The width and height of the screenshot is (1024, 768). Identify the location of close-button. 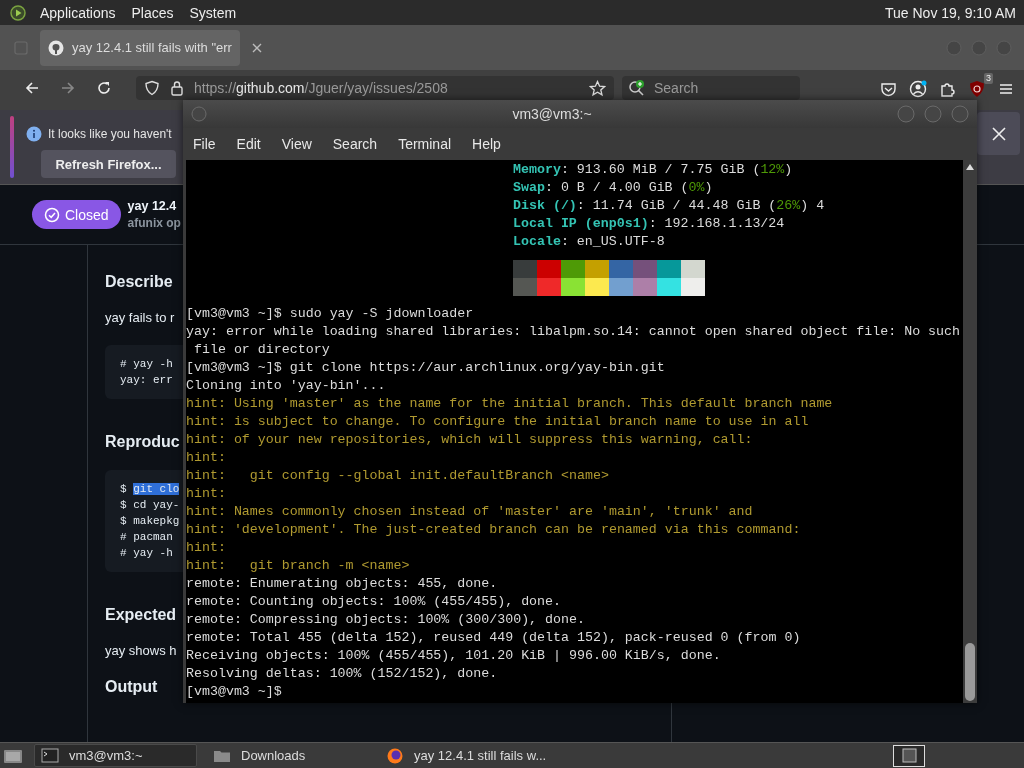
(998, 133).